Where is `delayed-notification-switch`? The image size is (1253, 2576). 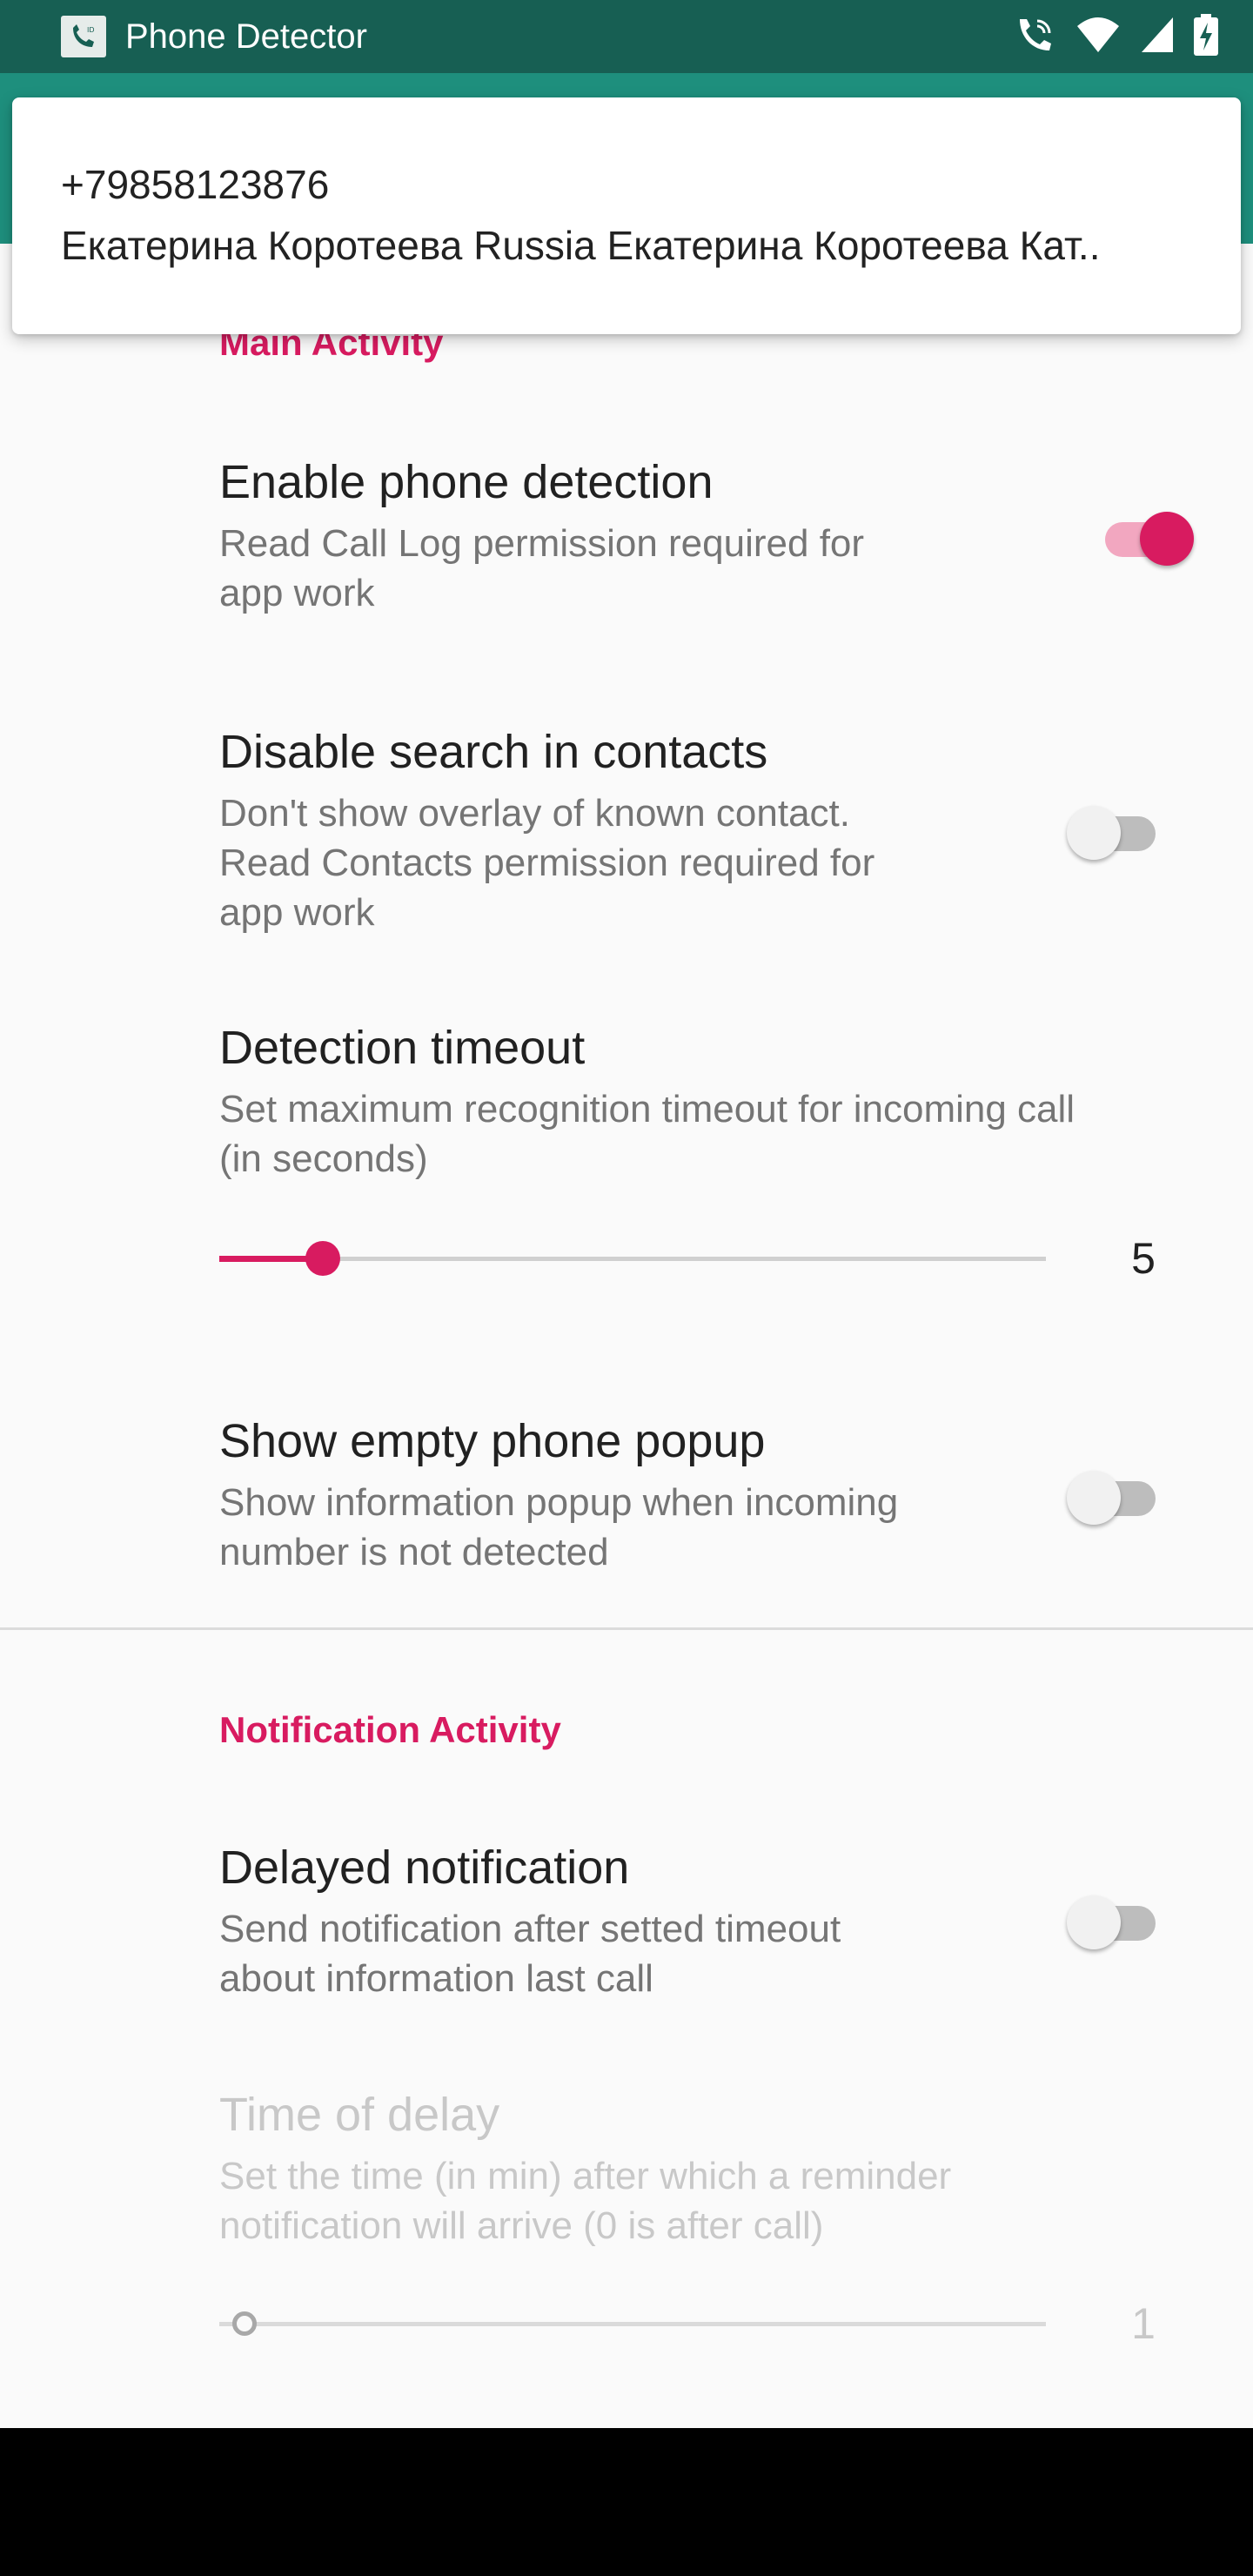
delayed-notification-switch is located at coordinates (1119, 1918).